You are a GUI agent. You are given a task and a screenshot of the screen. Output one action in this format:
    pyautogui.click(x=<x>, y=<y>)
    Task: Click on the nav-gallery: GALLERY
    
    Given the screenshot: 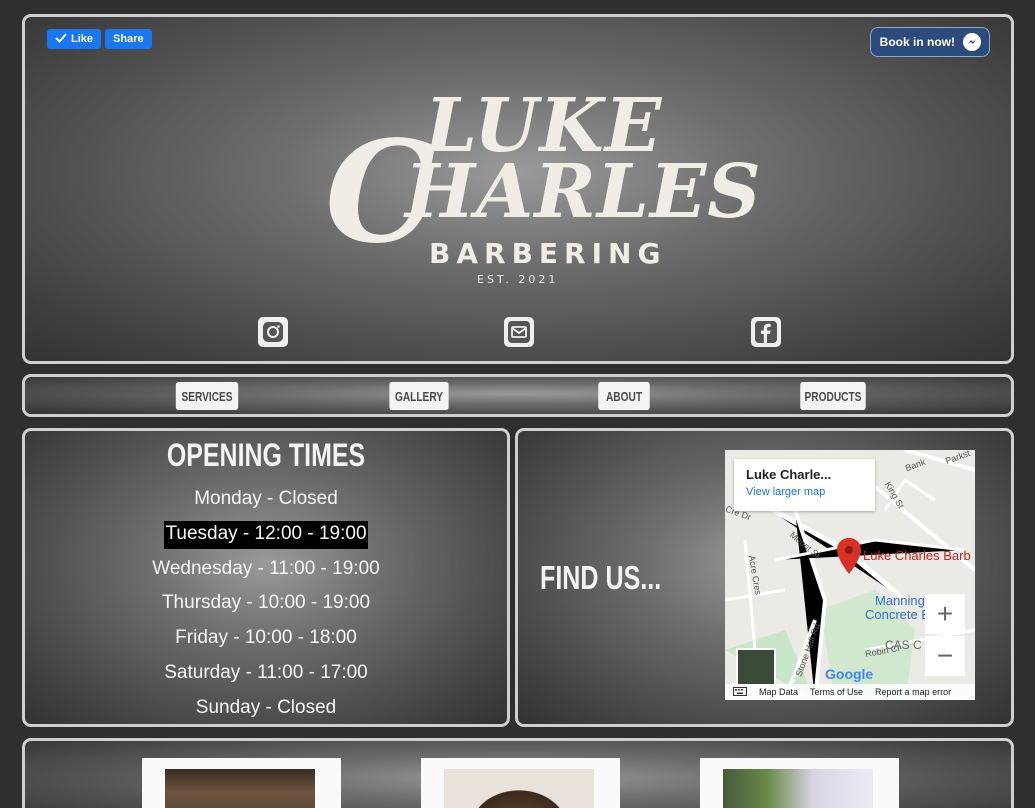 What is the action you would take?
    pyautogui.click(x=419, y=396)
    